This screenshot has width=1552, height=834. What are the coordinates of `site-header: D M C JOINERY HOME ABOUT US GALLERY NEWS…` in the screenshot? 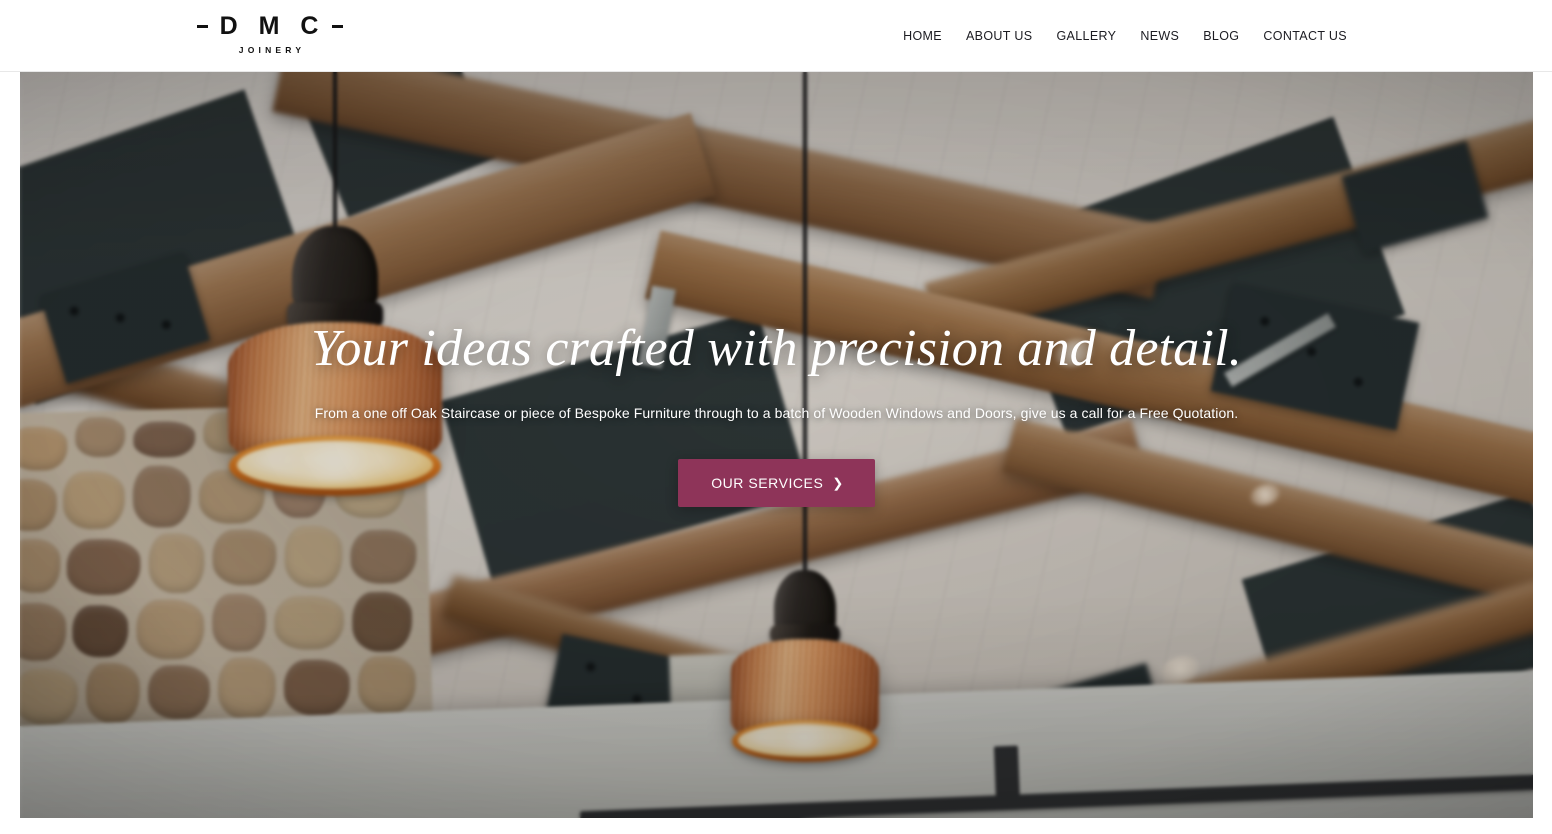 It's located at (776, 36).